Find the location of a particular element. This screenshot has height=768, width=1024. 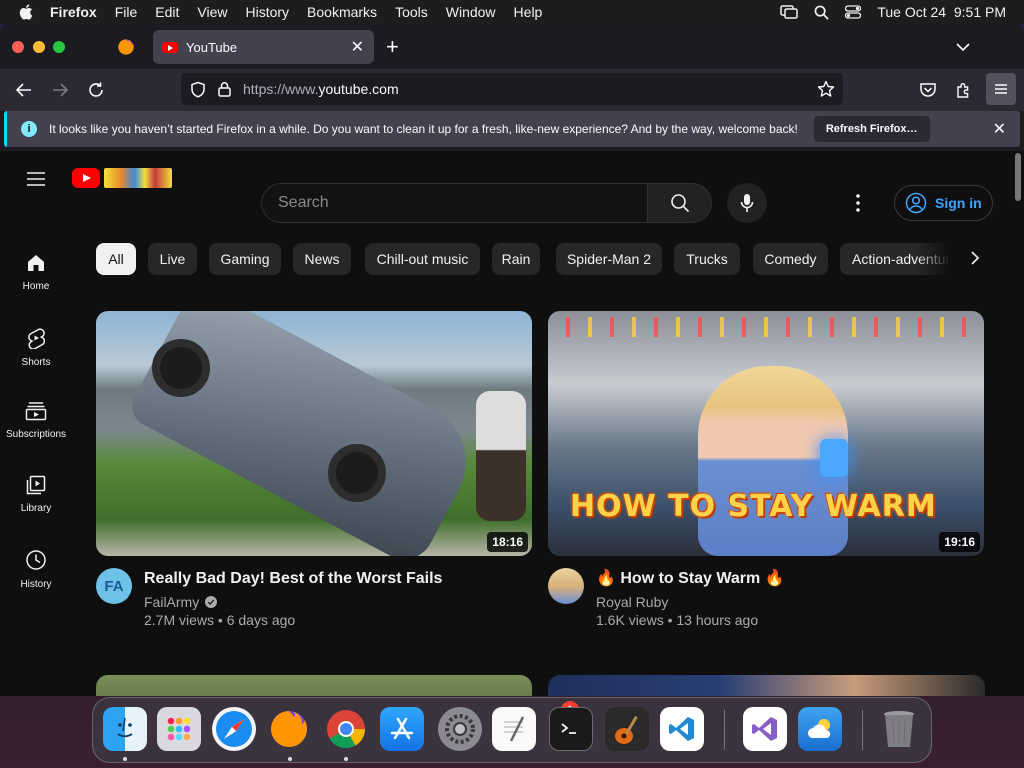

chip-trucks: Trucks is located at coordinates (707, 259).